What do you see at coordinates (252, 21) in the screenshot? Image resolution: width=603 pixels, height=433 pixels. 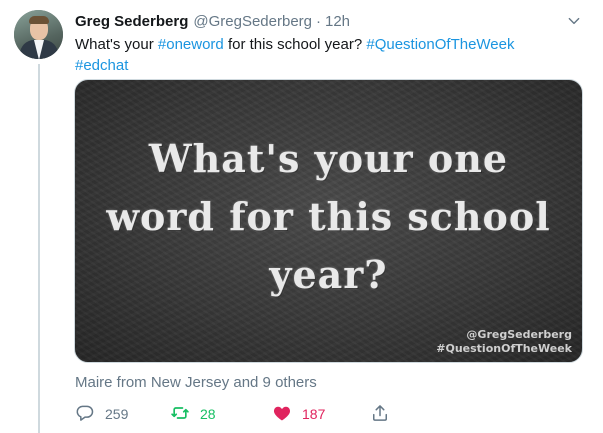 I see `author-handle: @GregSederberg` at bounding box center [252, 21].